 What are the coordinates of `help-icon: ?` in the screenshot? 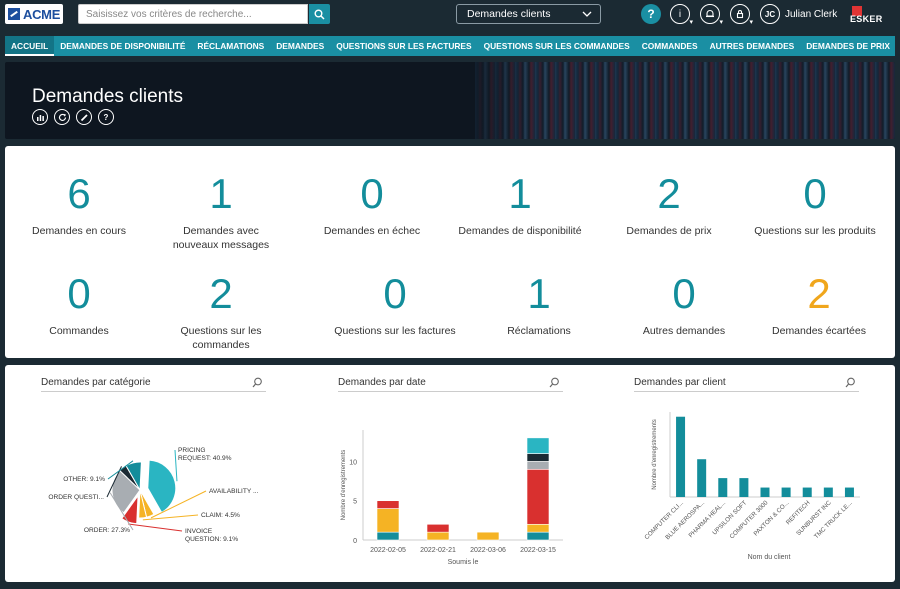 It's located at (106, 117).